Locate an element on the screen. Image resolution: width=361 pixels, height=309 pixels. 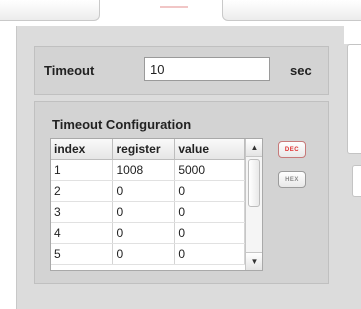
timeout-label: Timeout is located at coordinates (69, 70).